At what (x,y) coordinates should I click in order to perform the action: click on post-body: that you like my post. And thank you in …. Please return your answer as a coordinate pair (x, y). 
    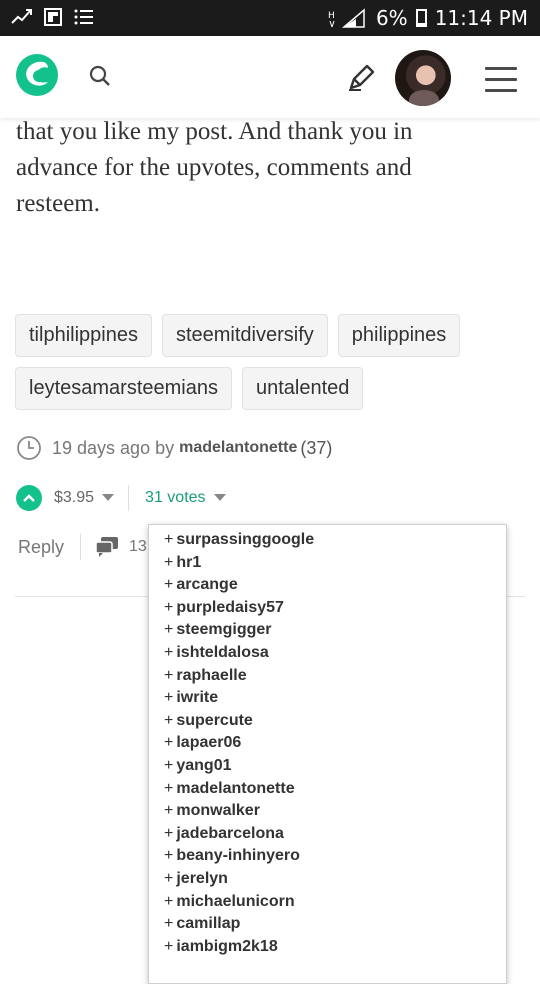
    Looking at the image, I should click on (266, 168).